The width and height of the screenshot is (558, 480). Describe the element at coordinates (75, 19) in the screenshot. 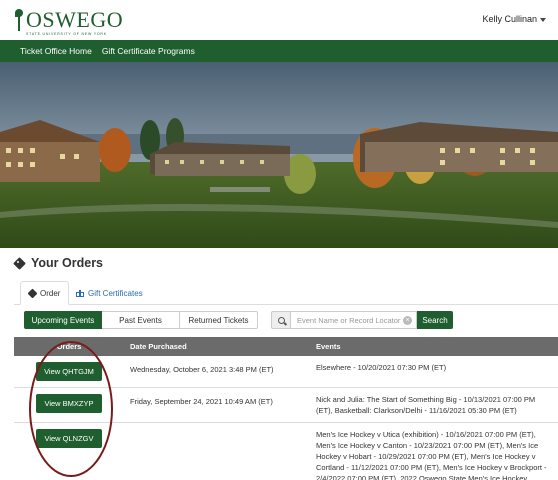

I see `logo-text: OSWEGO` at that location.